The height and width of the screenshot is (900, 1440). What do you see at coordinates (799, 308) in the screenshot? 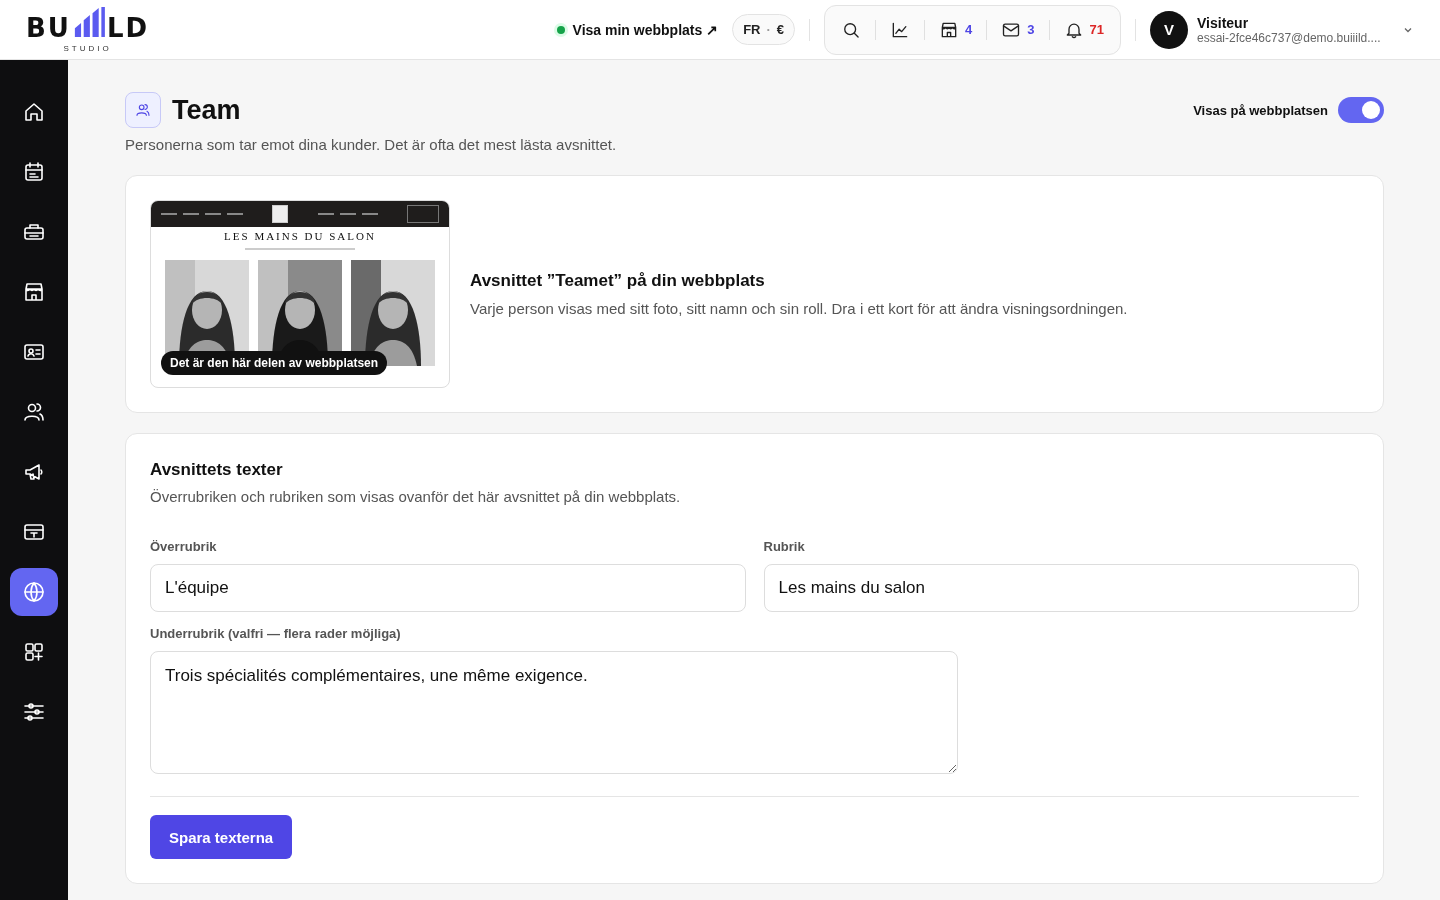
I see `section-description: Varje person visas med sitt foto, sitt namn och sin roll. Dra i ett kort för att ändra visningsordningen.` at bounding box center [799, 308].